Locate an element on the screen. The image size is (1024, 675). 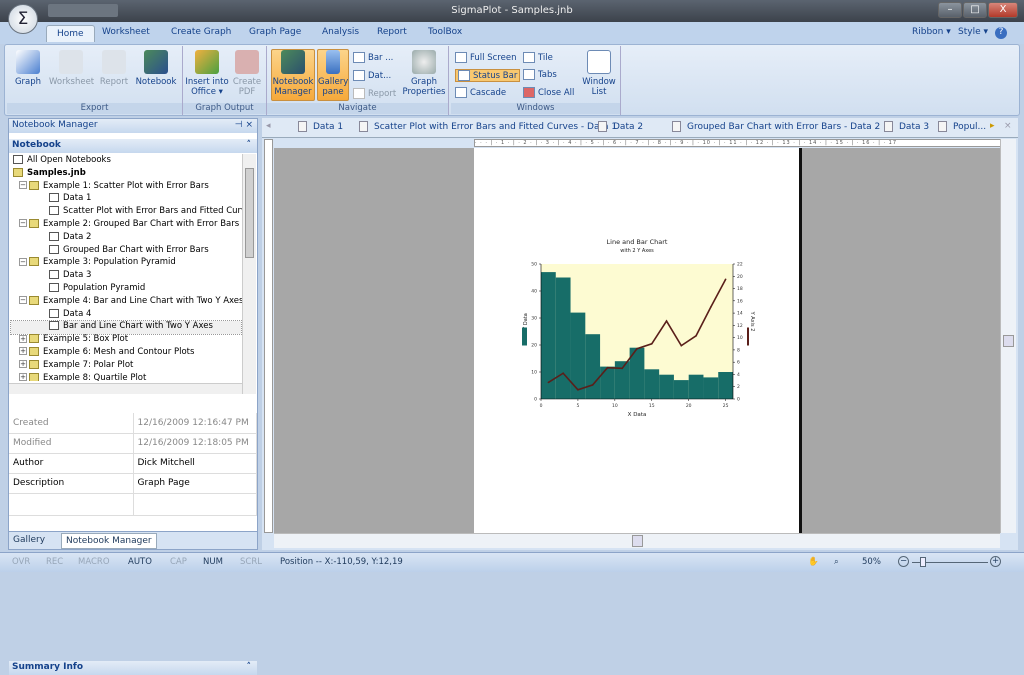
tree-item: Data 2 is located at coordinates (126, 238).